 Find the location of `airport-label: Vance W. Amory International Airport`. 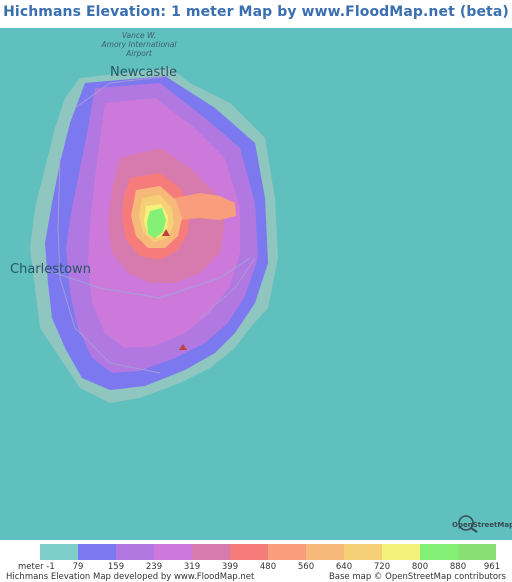

airport-label: Vance W. Amory International Airport is located at coordinates (139, 44).